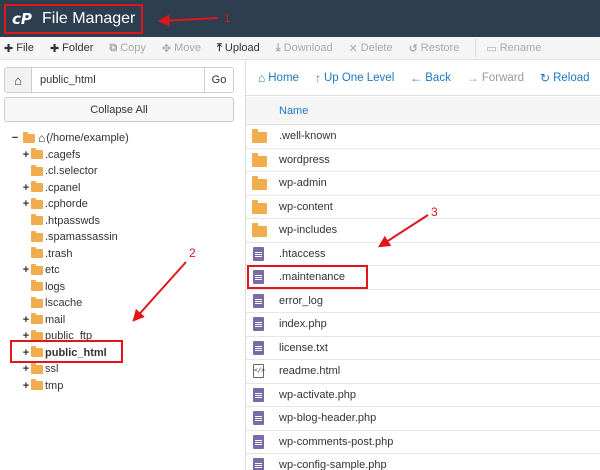  I want to click on file-row: .well-known, so click(423, 137).